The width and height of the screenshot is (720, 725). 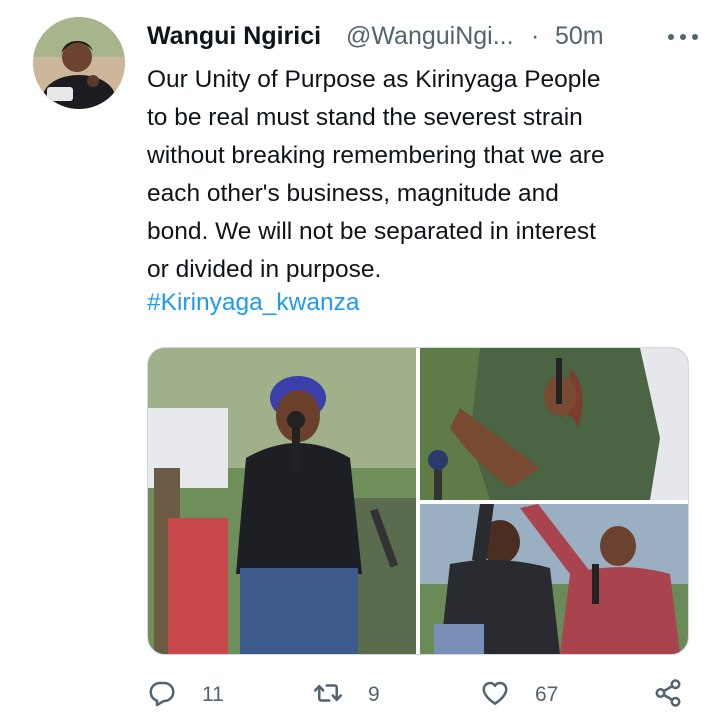 I want to click on reply-count: 11, so click(x=213, y=694).